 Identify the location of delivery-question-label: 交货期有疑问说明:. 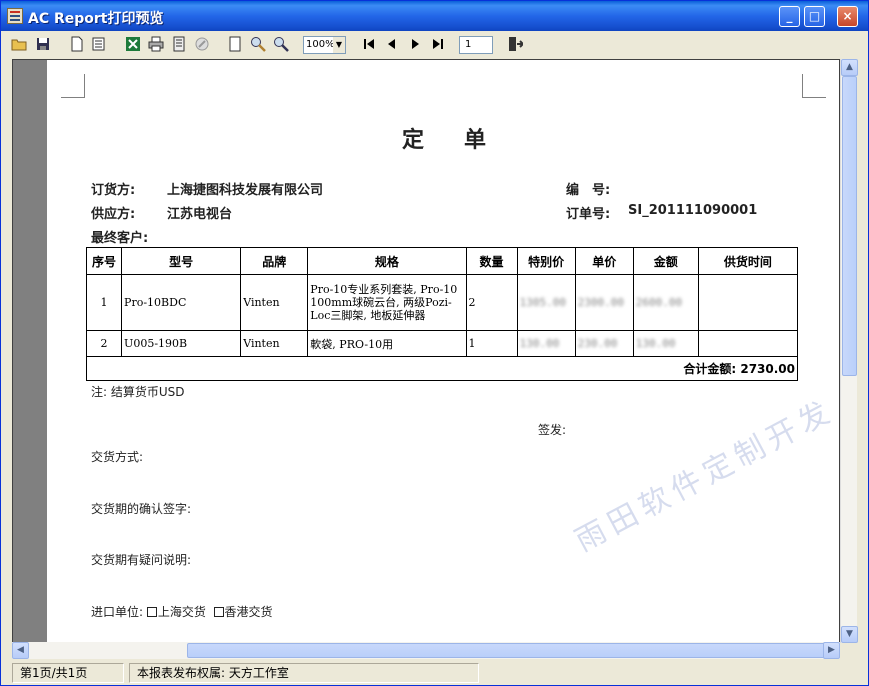
(141, 560).